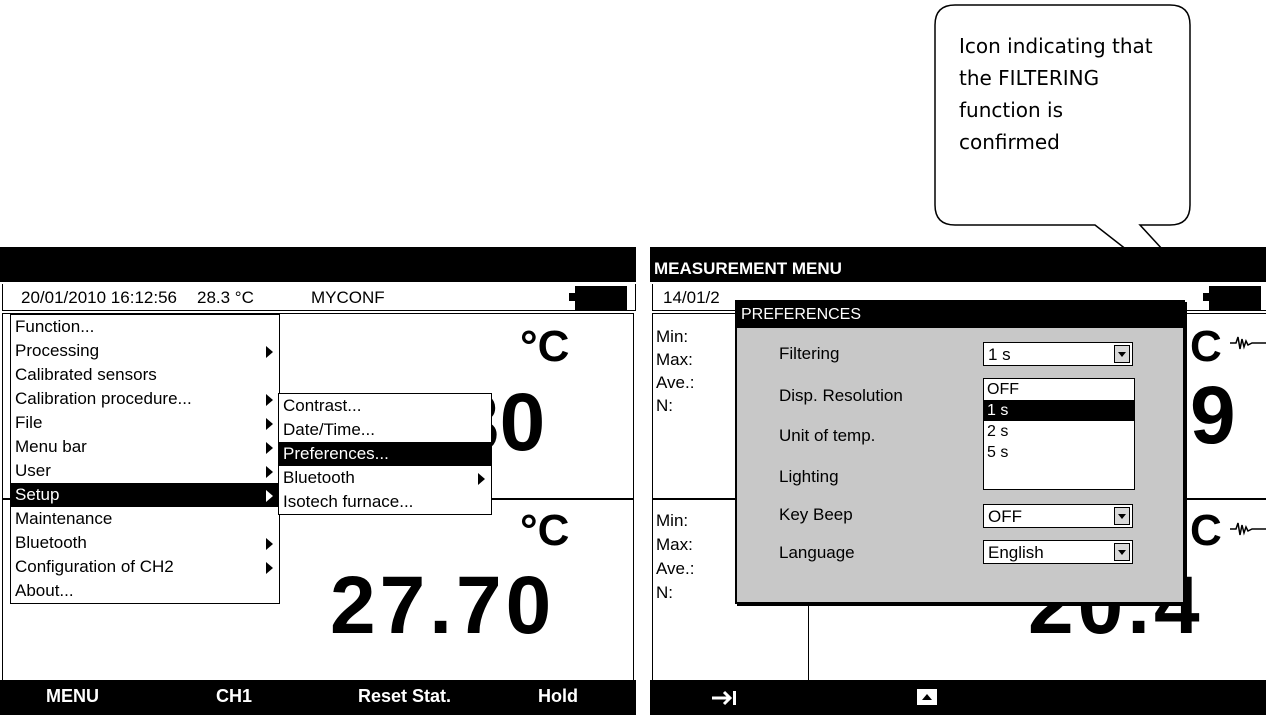 The height and width of the screenshot is (715, 1266). What do you see at coordinates (318, 264) in the screenshot?
I see `top-black-strip` at bounding box center [318, 264].